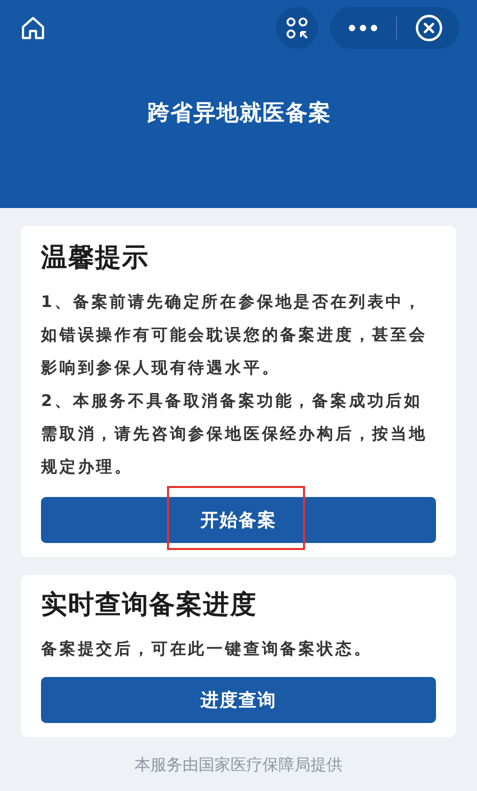 This screenshot has width=477, height=791. Describe the element at coordinates (297, 28) in the screenshot. I see `scan-icon` at that location.